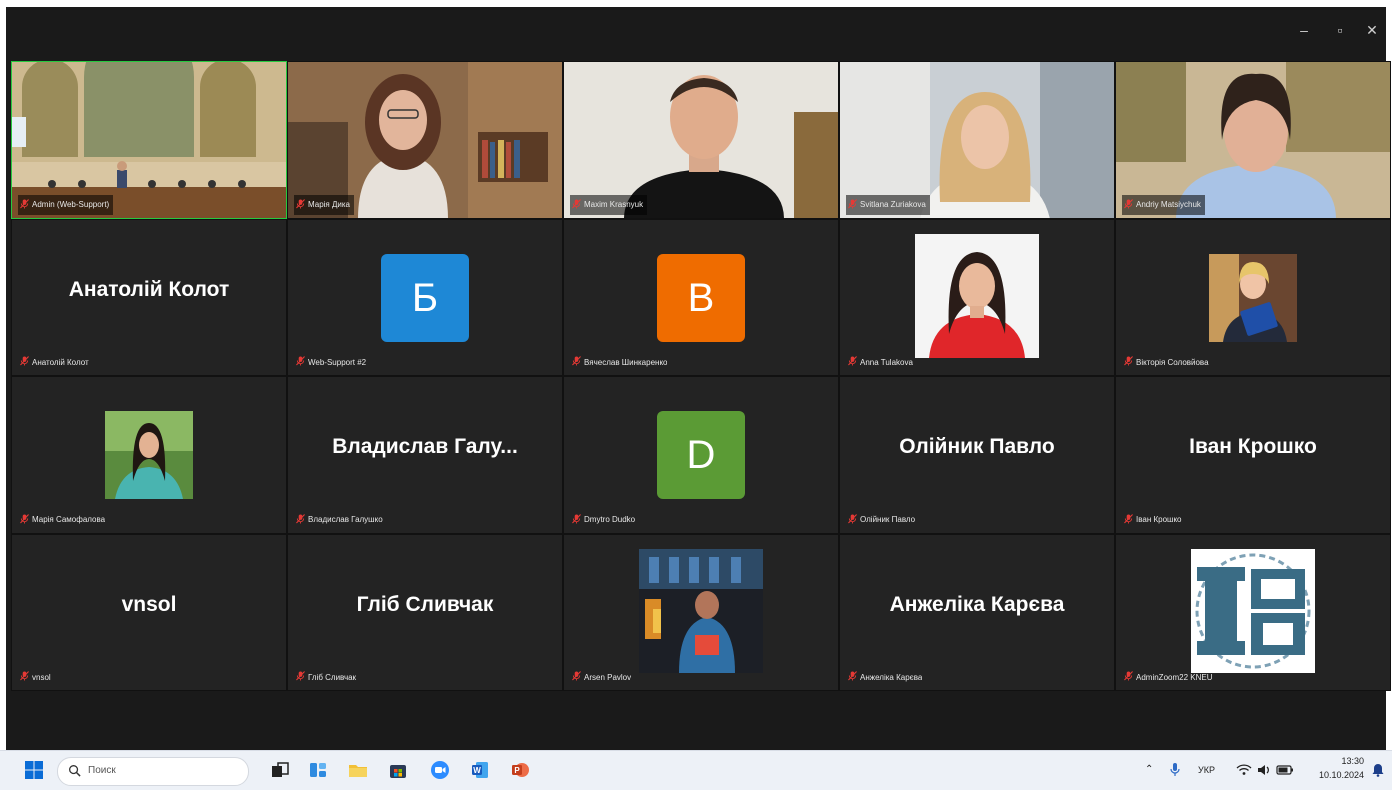 This screenshot has width=1392, height=790. I want to click on participant-tile: D Dmytro Dudko, so click(701, 455).